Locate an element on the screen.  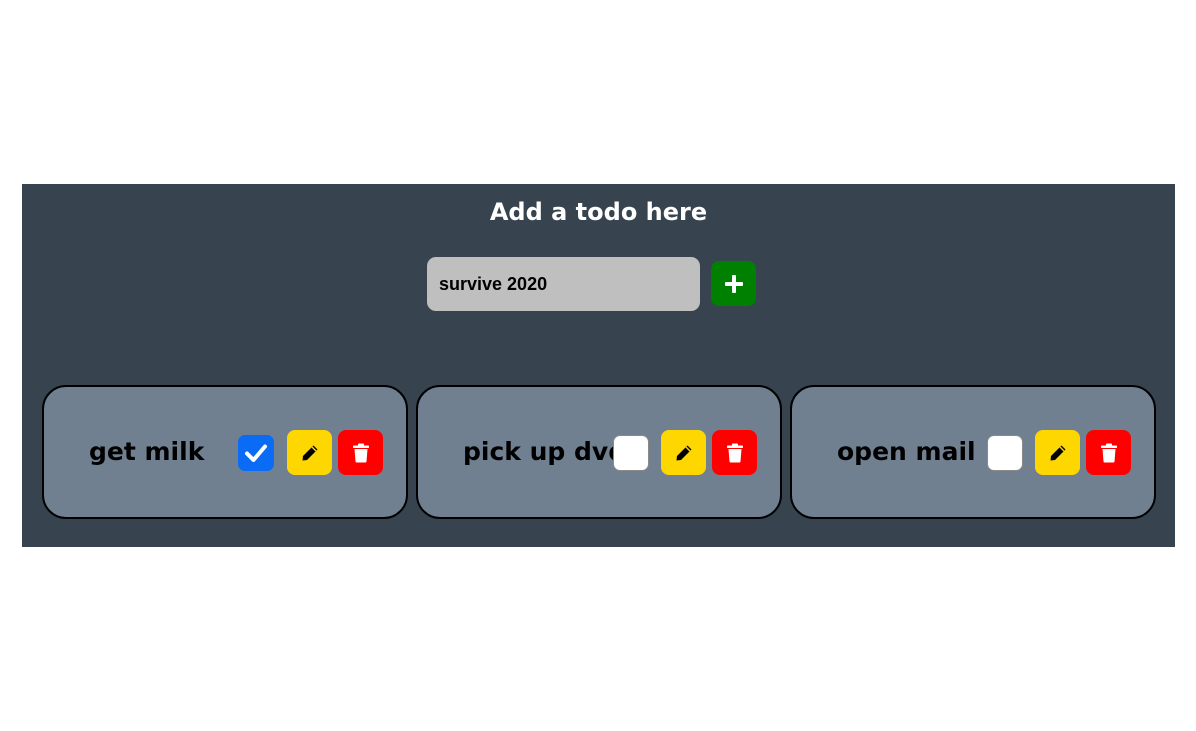
todo-card: open mail is located at coordinates (973, 452).